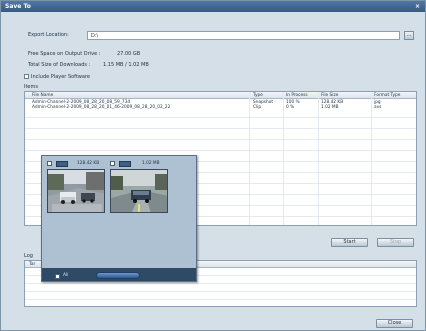  Describe the element at coordinates (395, 242) in the screenshot. I see `stop-button: Stop` at that location.